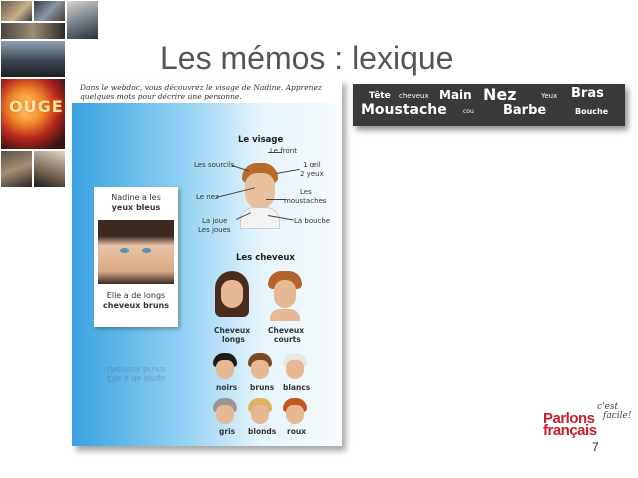 This screenshot has width=638, height=478. I want to click on label-yeux: 2 yeux, so click(312, 174).